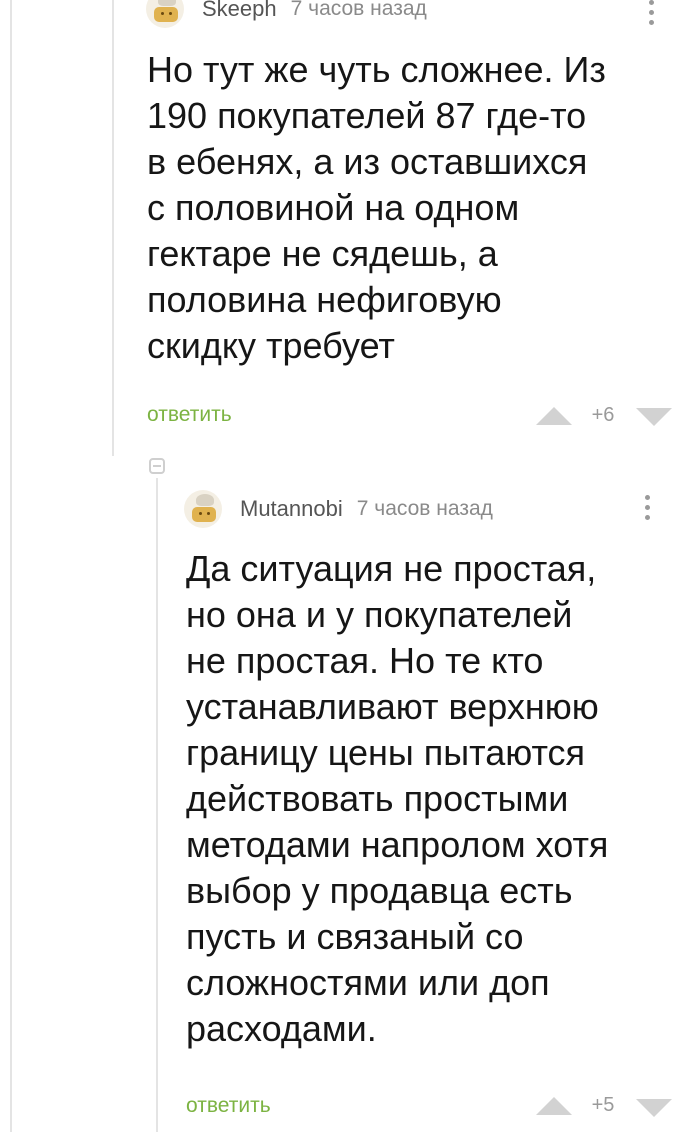  I want to click on rating-value: +5, so click(603, 1105).